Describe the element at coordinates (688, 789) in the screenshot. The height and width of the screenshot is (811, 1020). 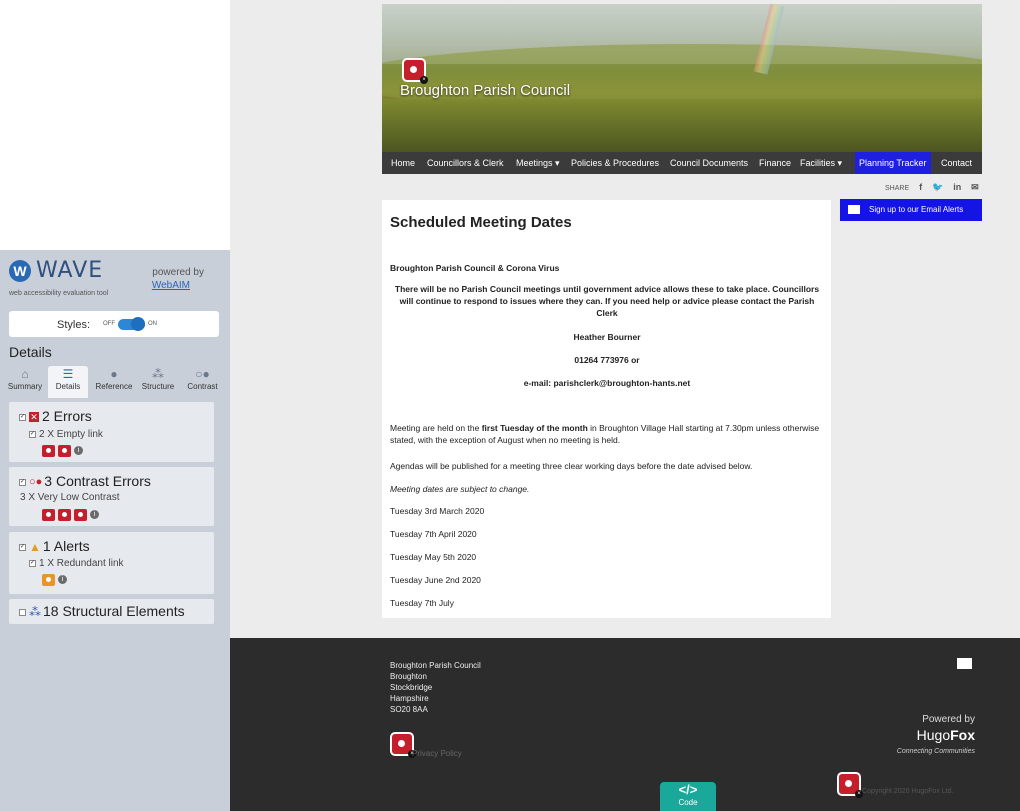
I see `code-icon: </>` at that location.